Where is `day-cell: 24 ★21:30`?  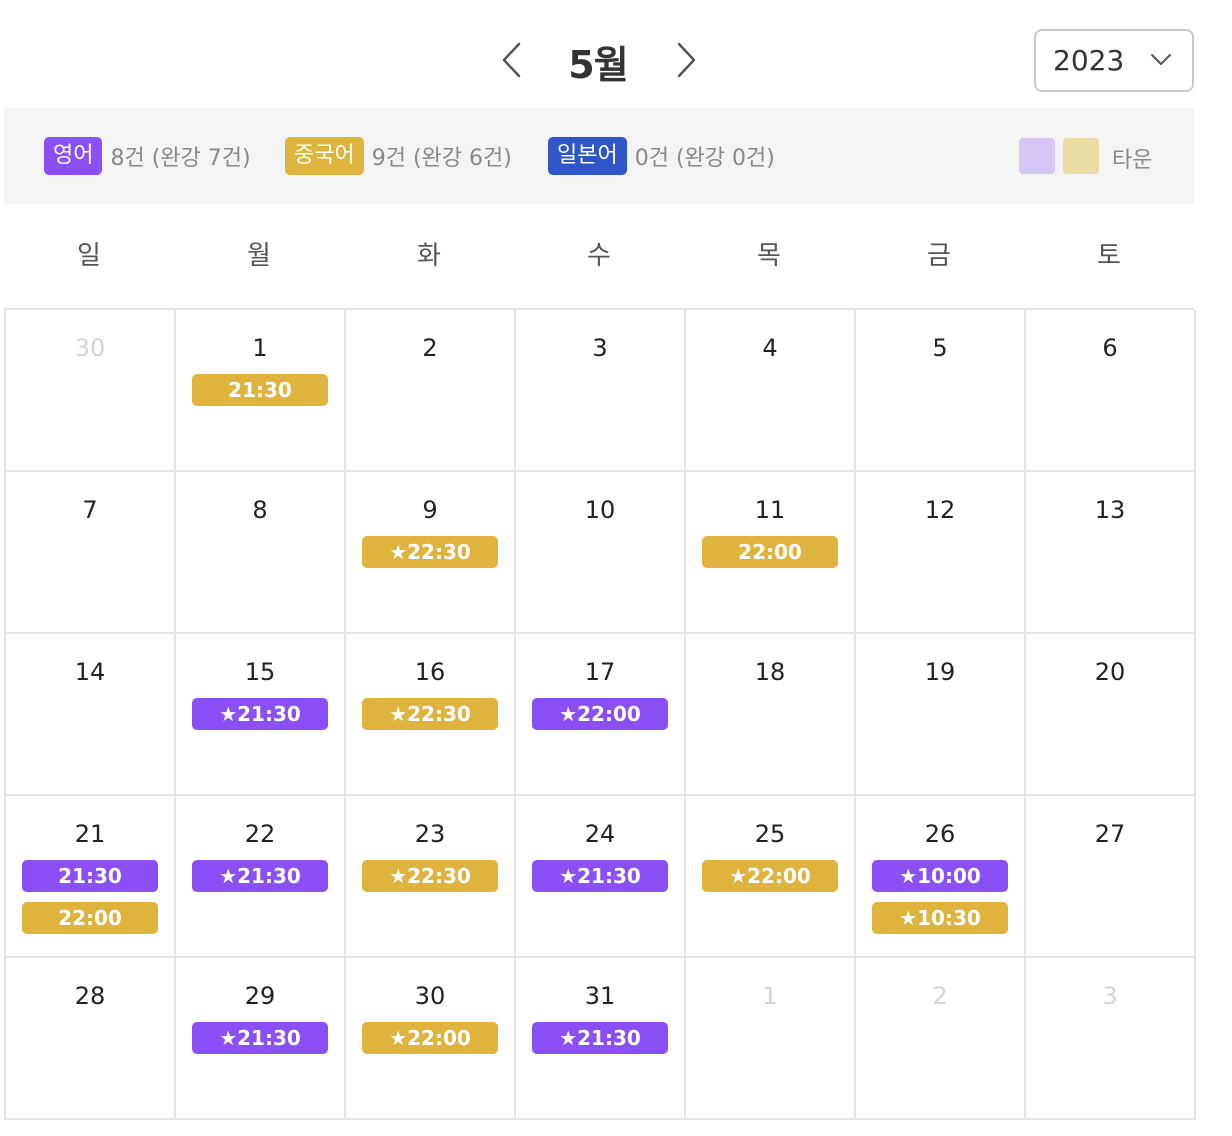
day-cell: 24 ★21:30 is located at coordinates (601, 877).